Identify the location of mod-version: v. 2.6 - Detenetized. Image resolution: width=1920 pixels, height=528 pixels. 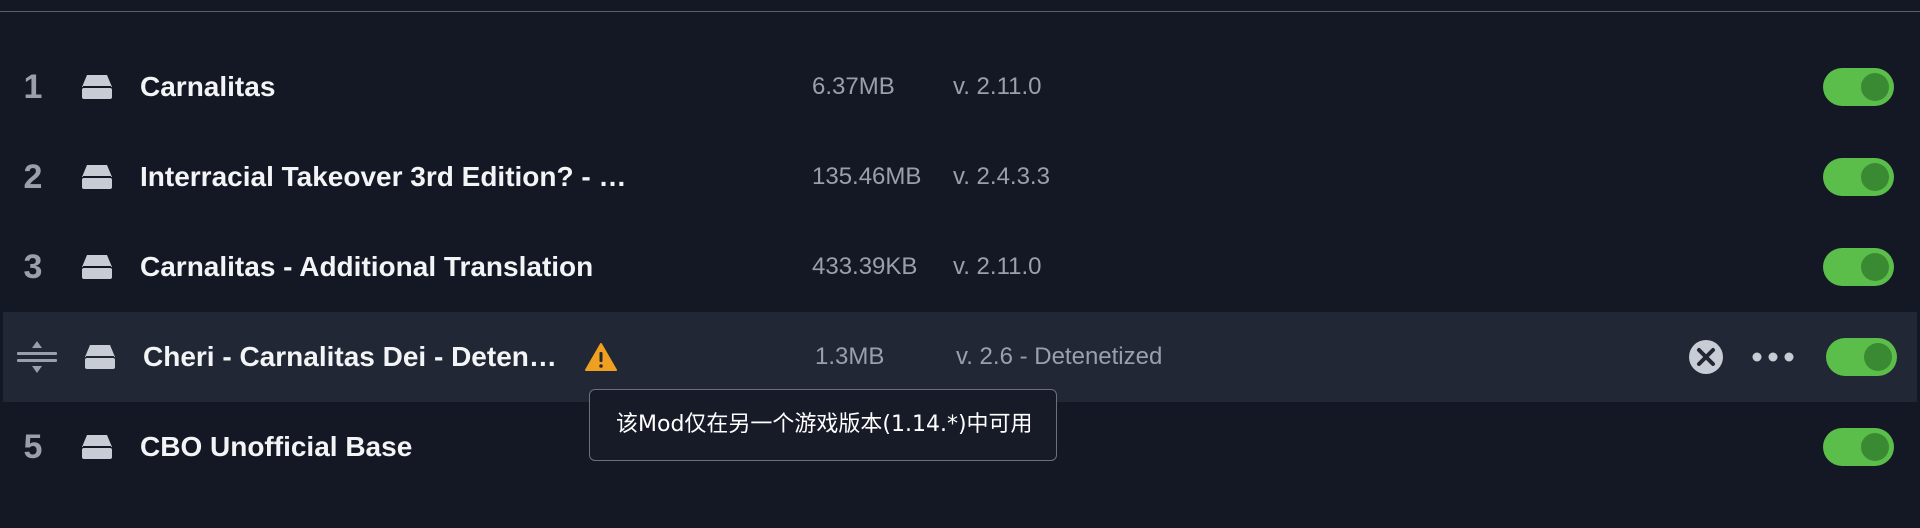
(1059, 356).